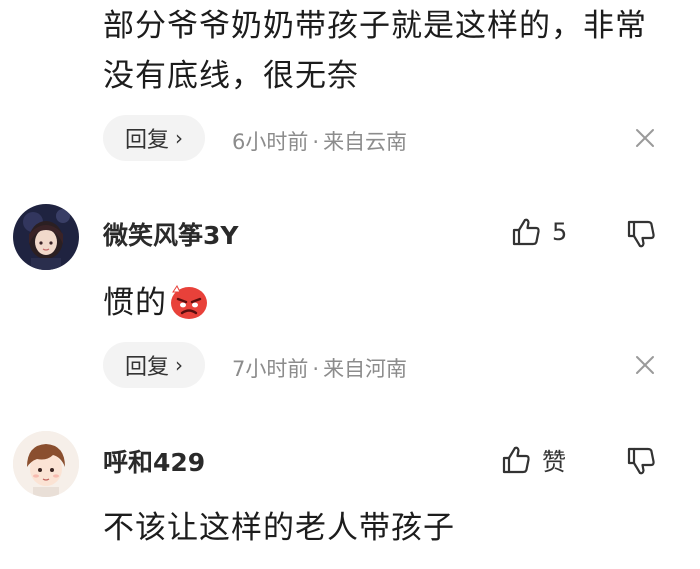 Image resolution: width=700 pixels, height=569 pixels. Describe the element at coordinates (154, 461) in the screenshot. I see `username: 呼和429` at that location.